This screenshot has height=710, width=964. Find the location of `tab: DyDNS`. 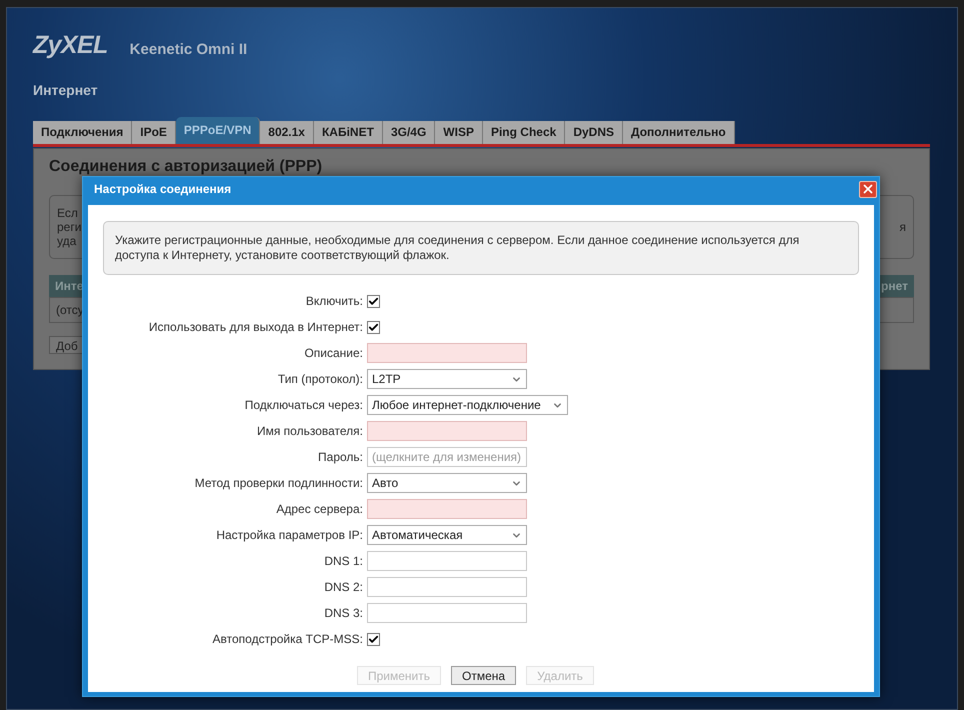

tab: DyDNS is located at coordinates (594, 132).